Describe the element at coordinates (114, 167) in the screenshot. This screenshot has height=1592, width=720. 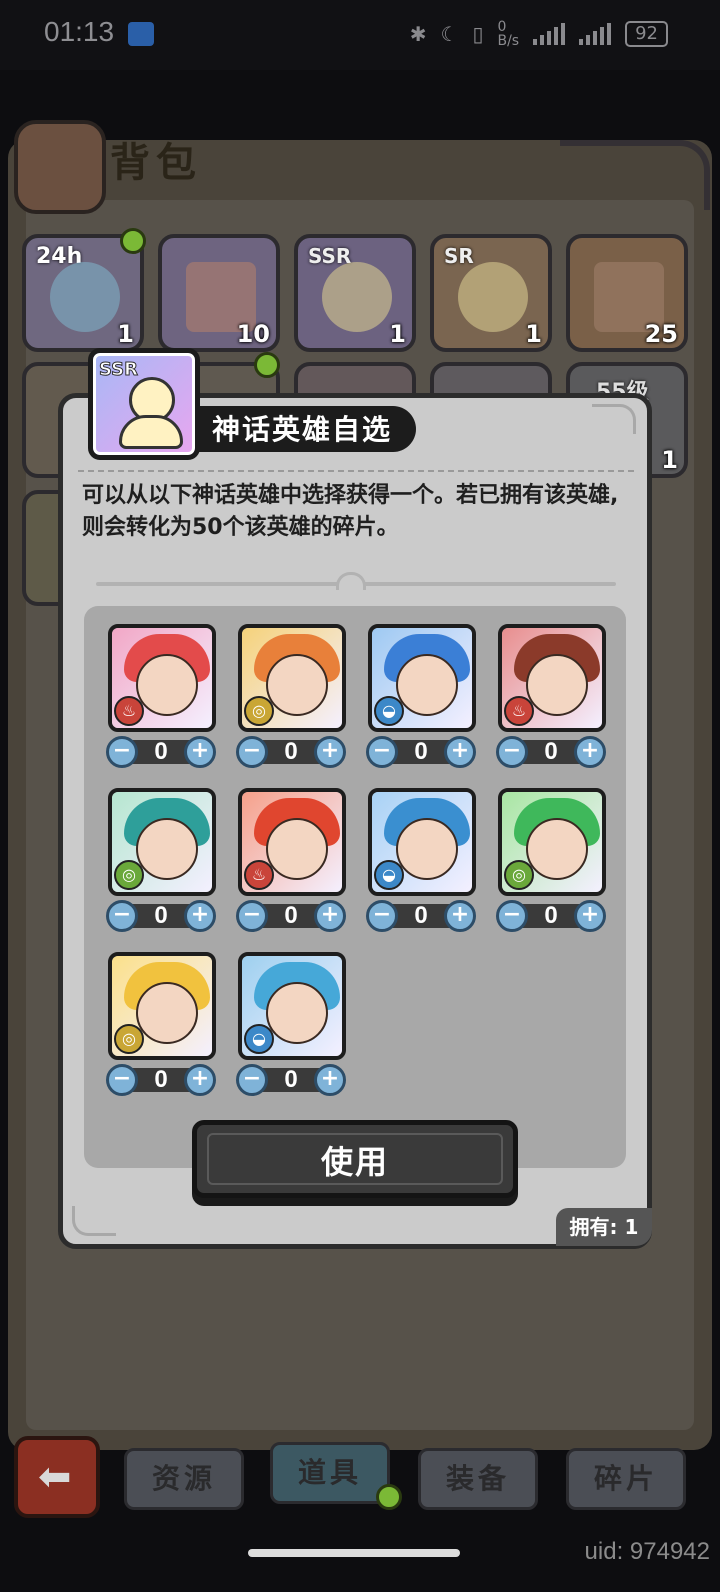
I see `backpack-header: 背包` at that location.